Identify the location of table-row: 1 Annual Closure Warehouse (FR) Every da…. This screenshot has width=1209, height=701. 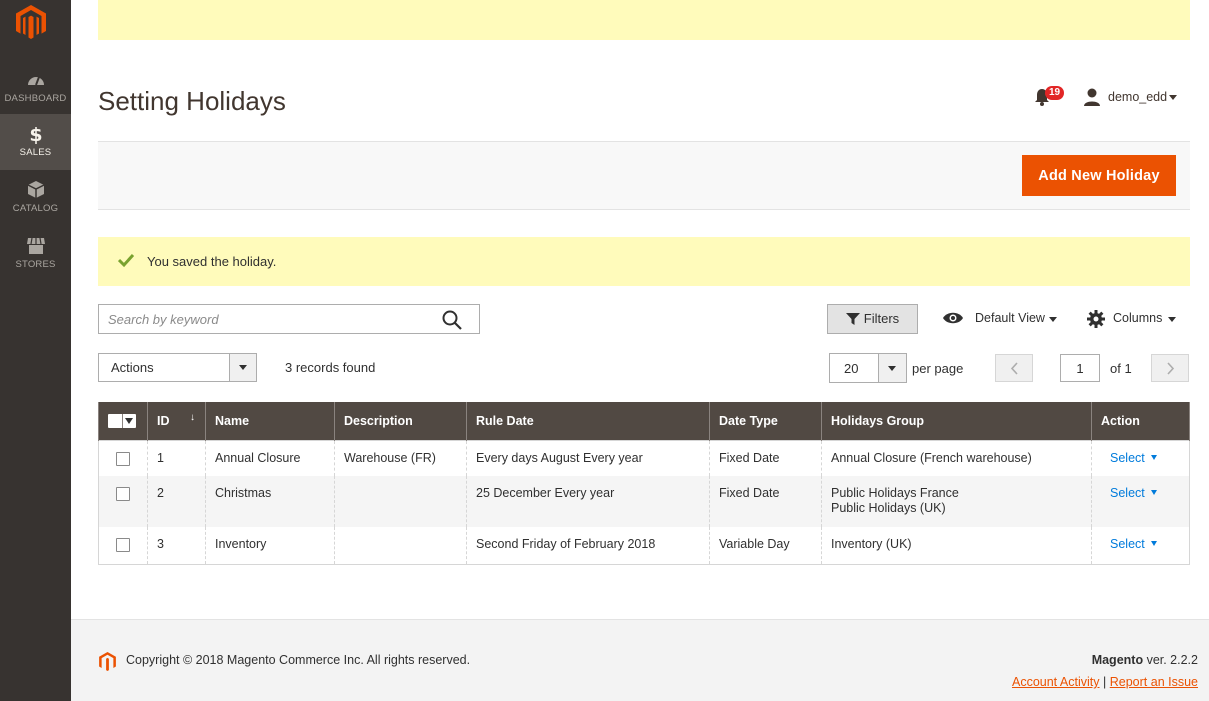
(644, 458).